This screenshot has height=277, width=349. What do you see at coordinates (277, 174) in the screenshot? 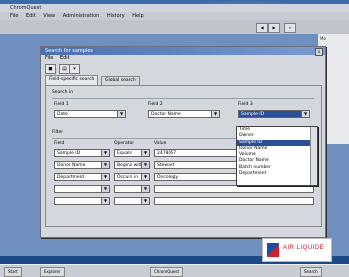
I see `dropdown-option: Department` at bounding box center [277, 174].